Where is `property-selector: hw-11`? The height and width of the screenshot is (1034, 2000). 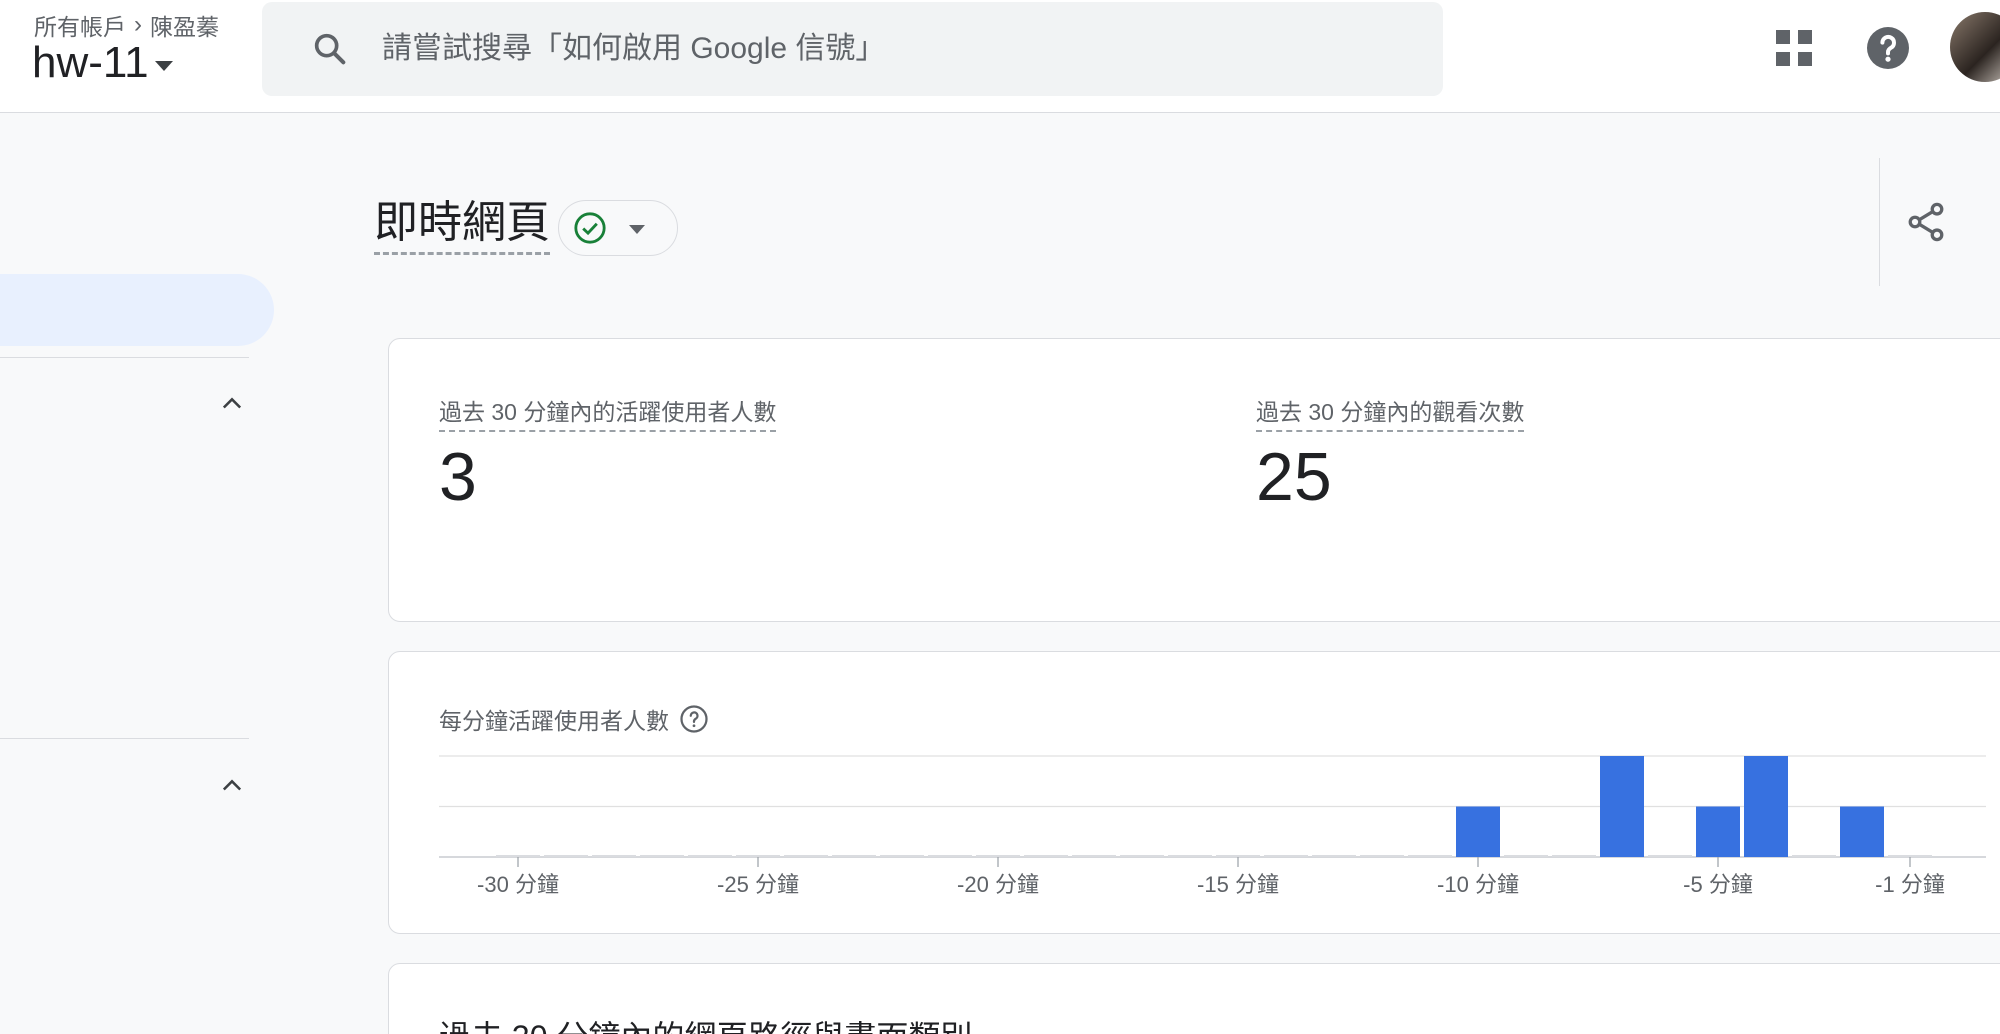
property-selector: hw-11 is located at coordinates (102, 63).